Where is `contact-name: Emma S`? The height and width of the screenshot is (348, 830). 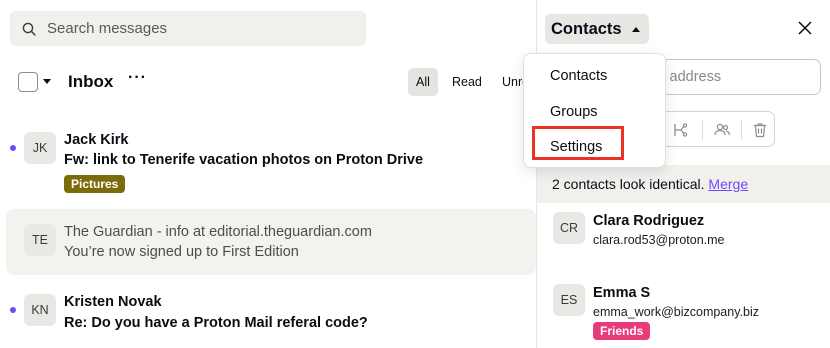
contact-name: Emma S is located at coordinates (622, 293).